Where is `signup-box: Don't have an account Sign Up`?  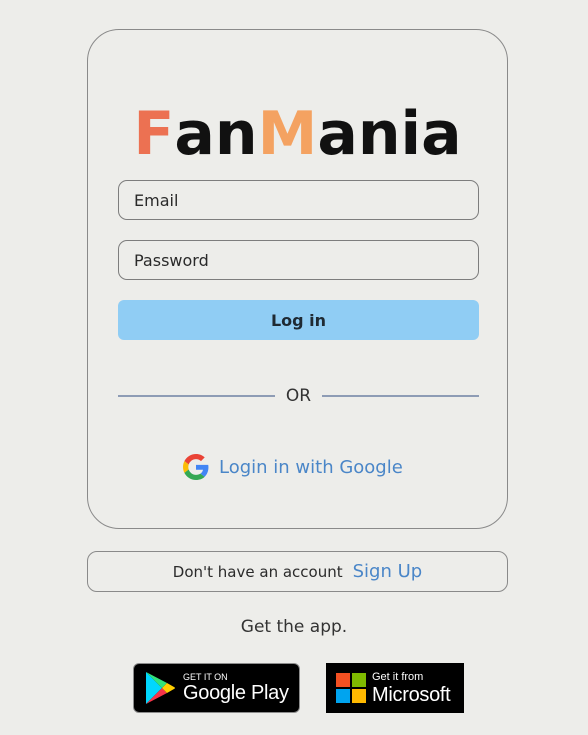 signup-box: Don't have an account Sign Up is located at coordinates (297, 571).